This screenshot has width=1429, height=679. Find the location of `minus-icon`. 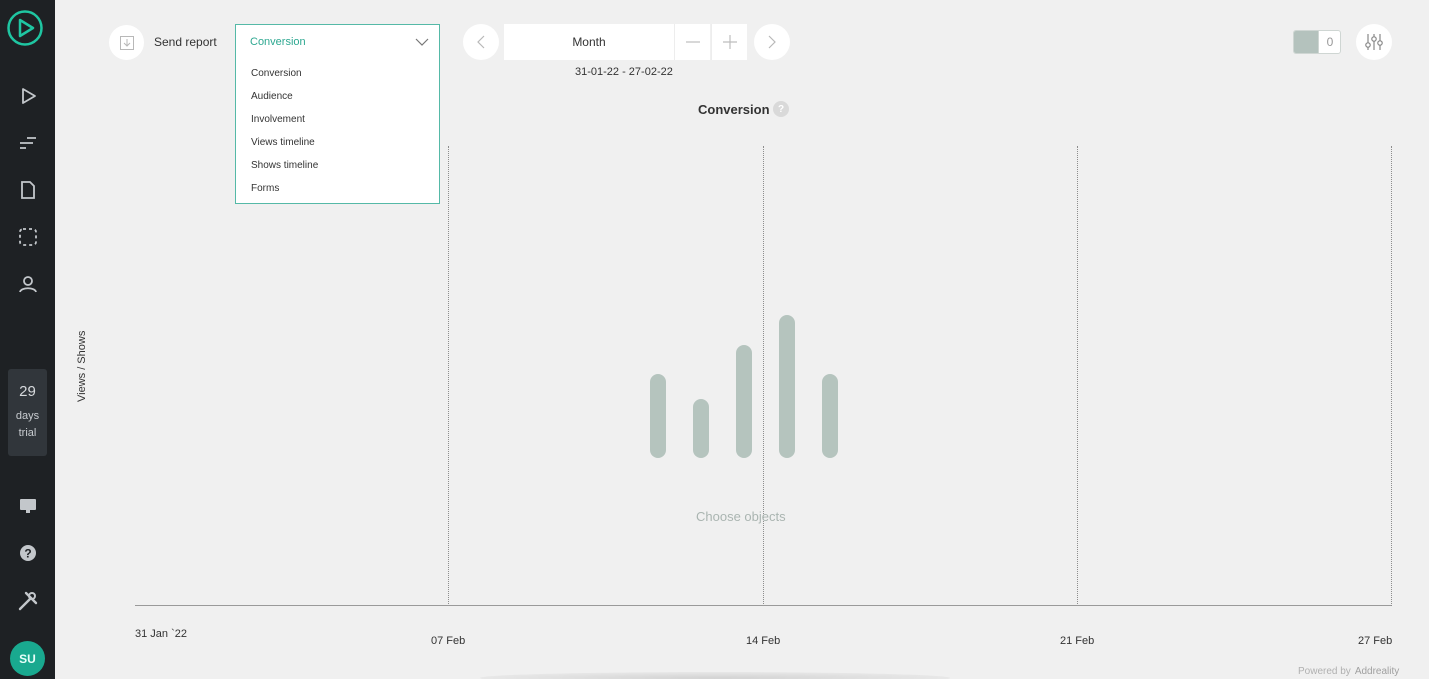

minus-icon is located at coordinates (692, 42).